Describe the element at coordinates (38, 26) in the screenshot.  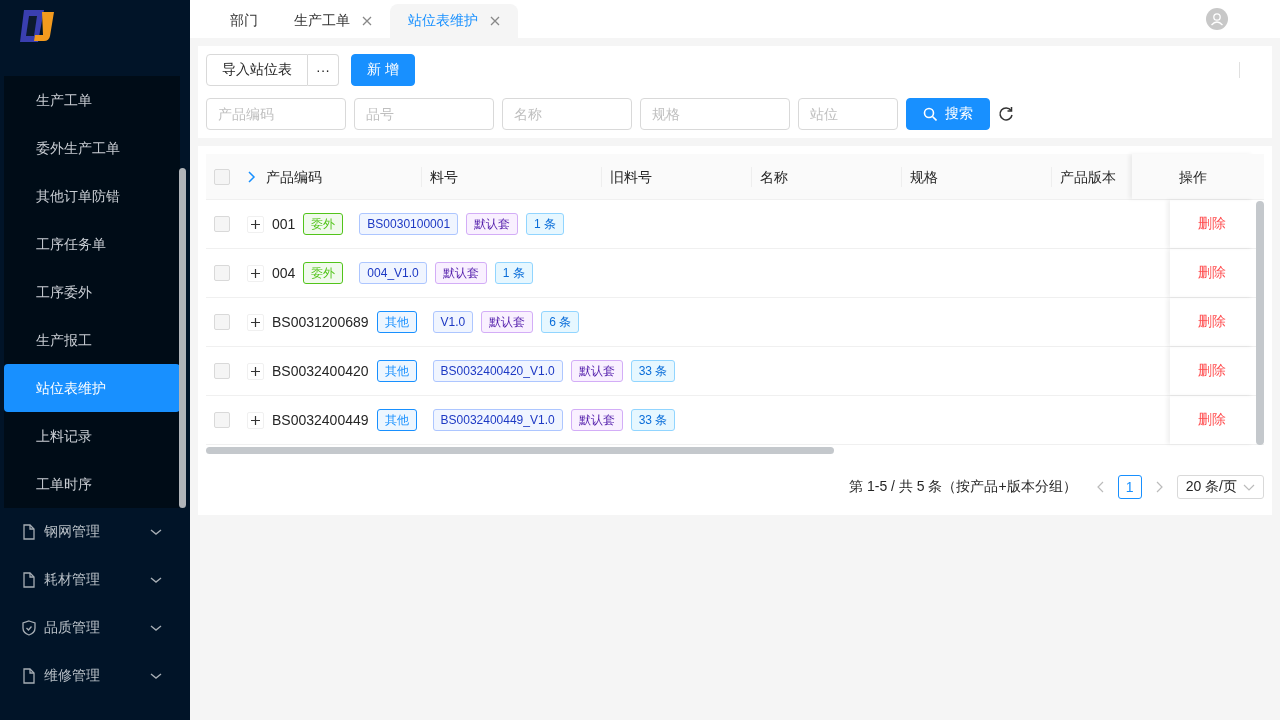
I see `logo-icon` at that location.